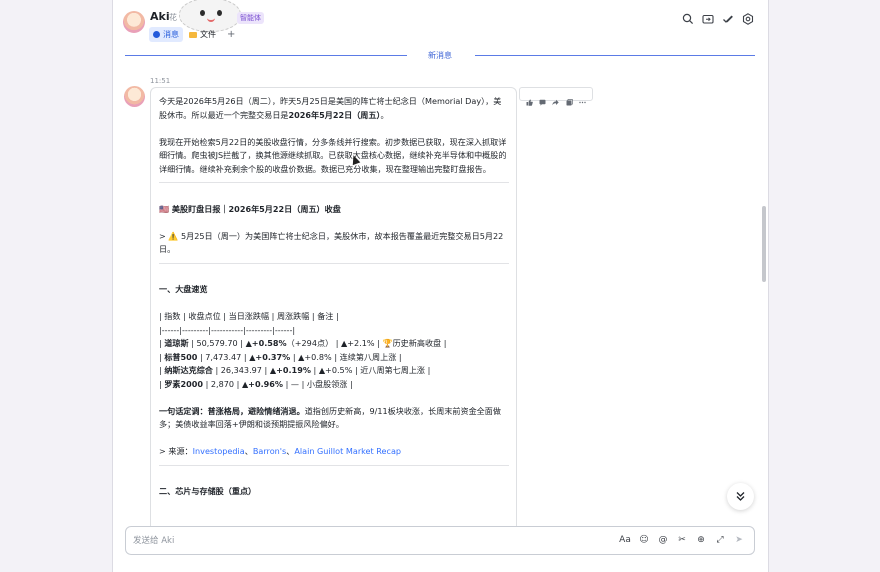  What do you see at coordinates (160, 16) in the screenshot?
I see `chat-title: Aki` at bounding box center [160, 16].